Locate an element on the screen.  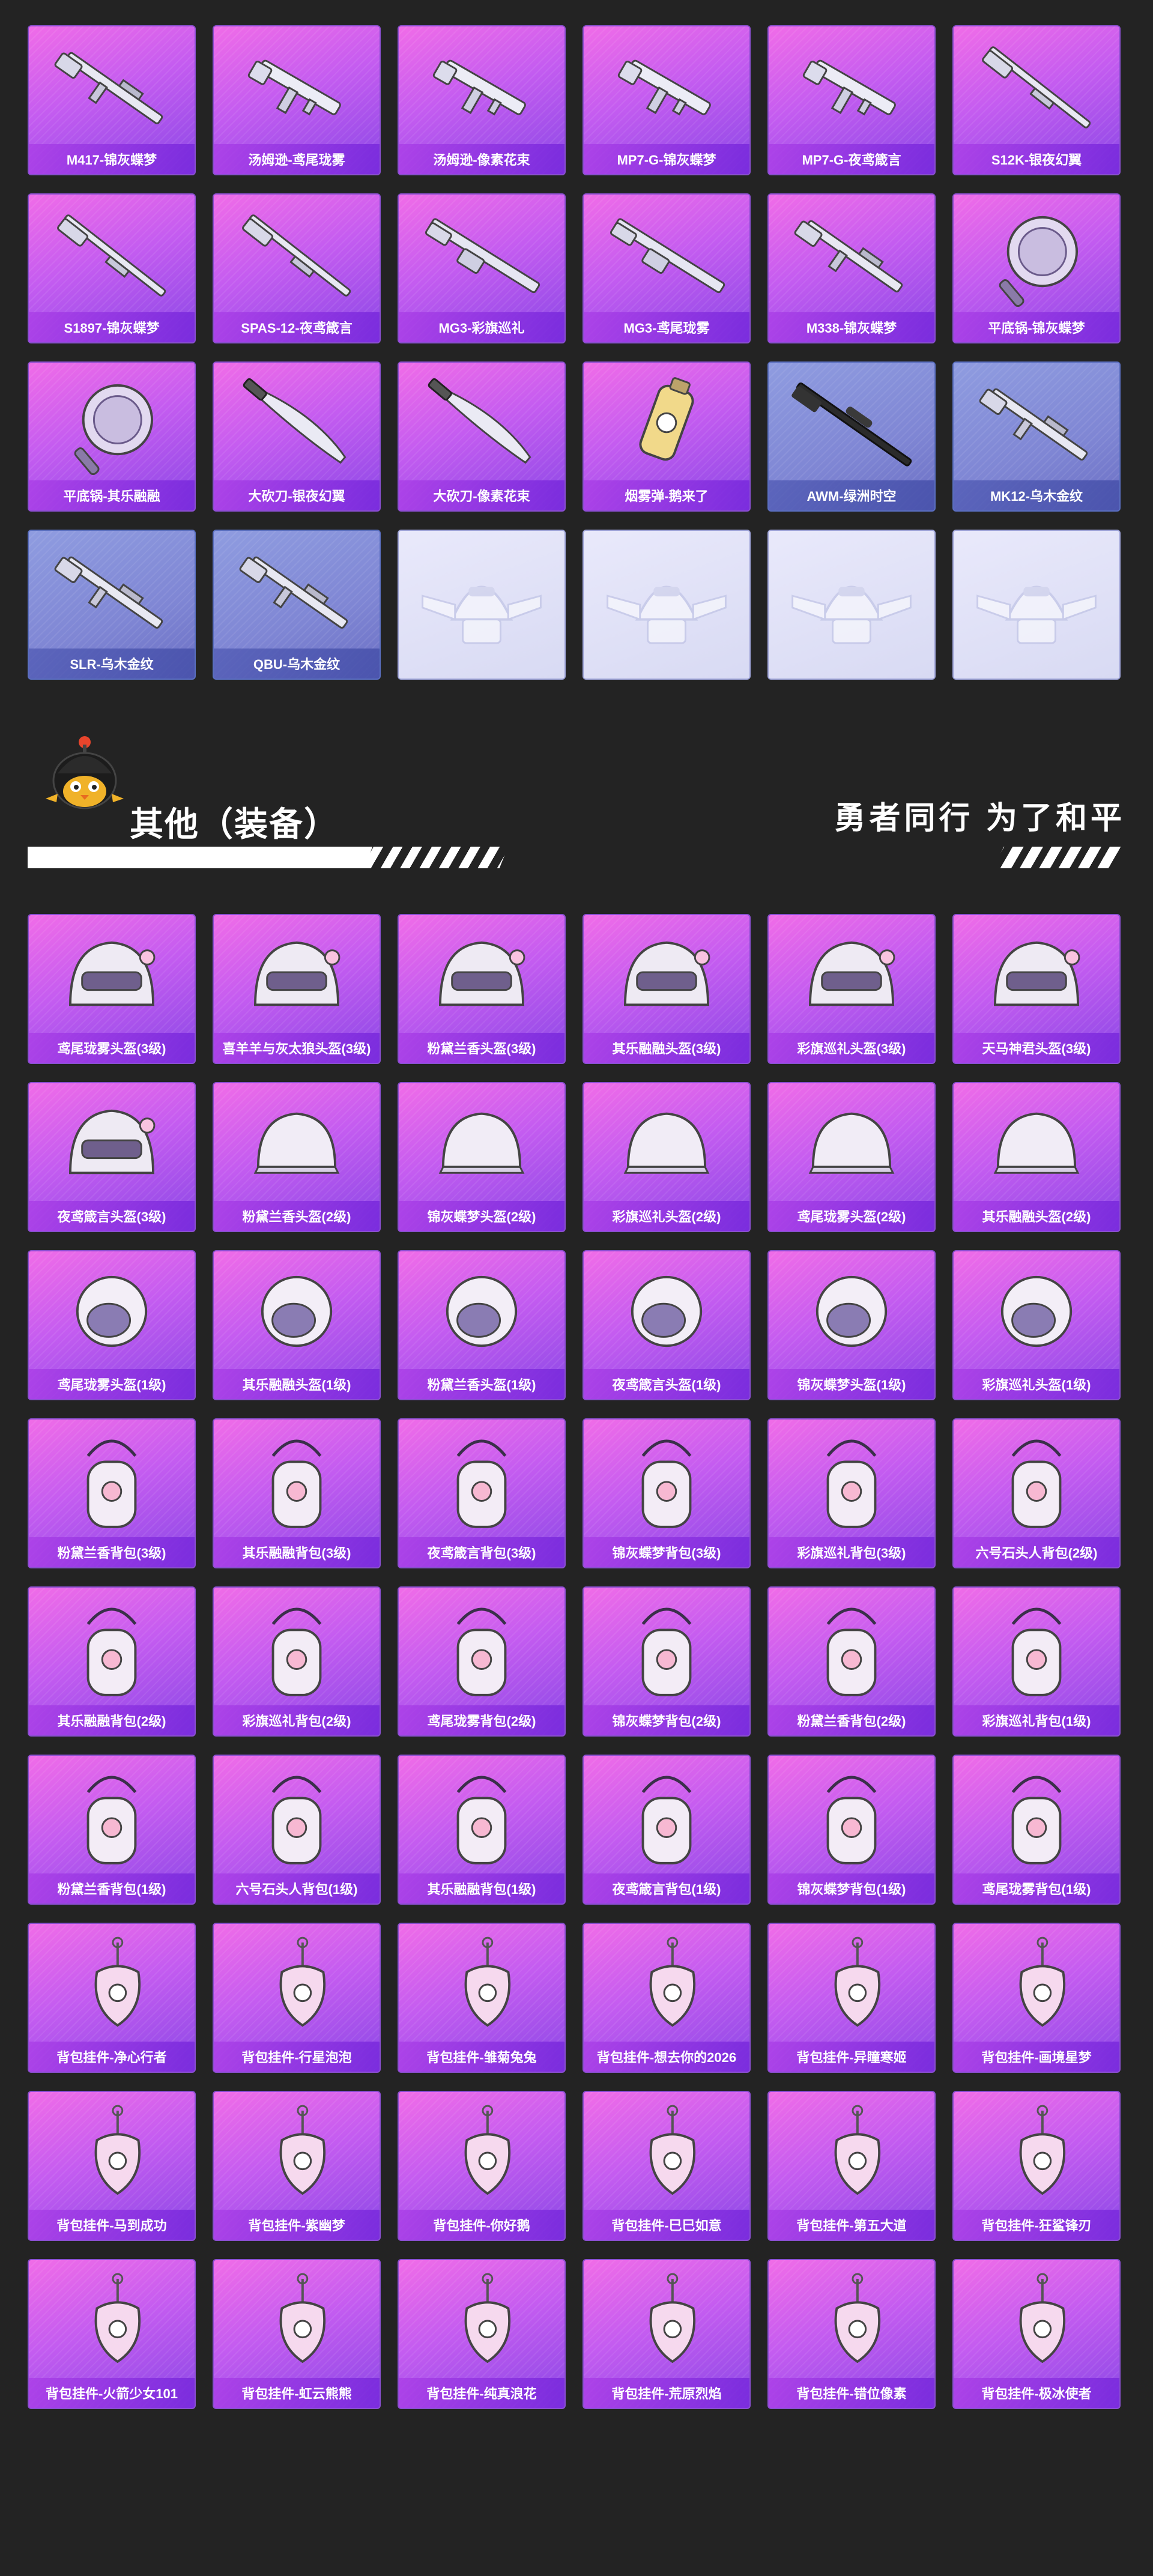
charm-icon is located at coordinates (302, 1982).